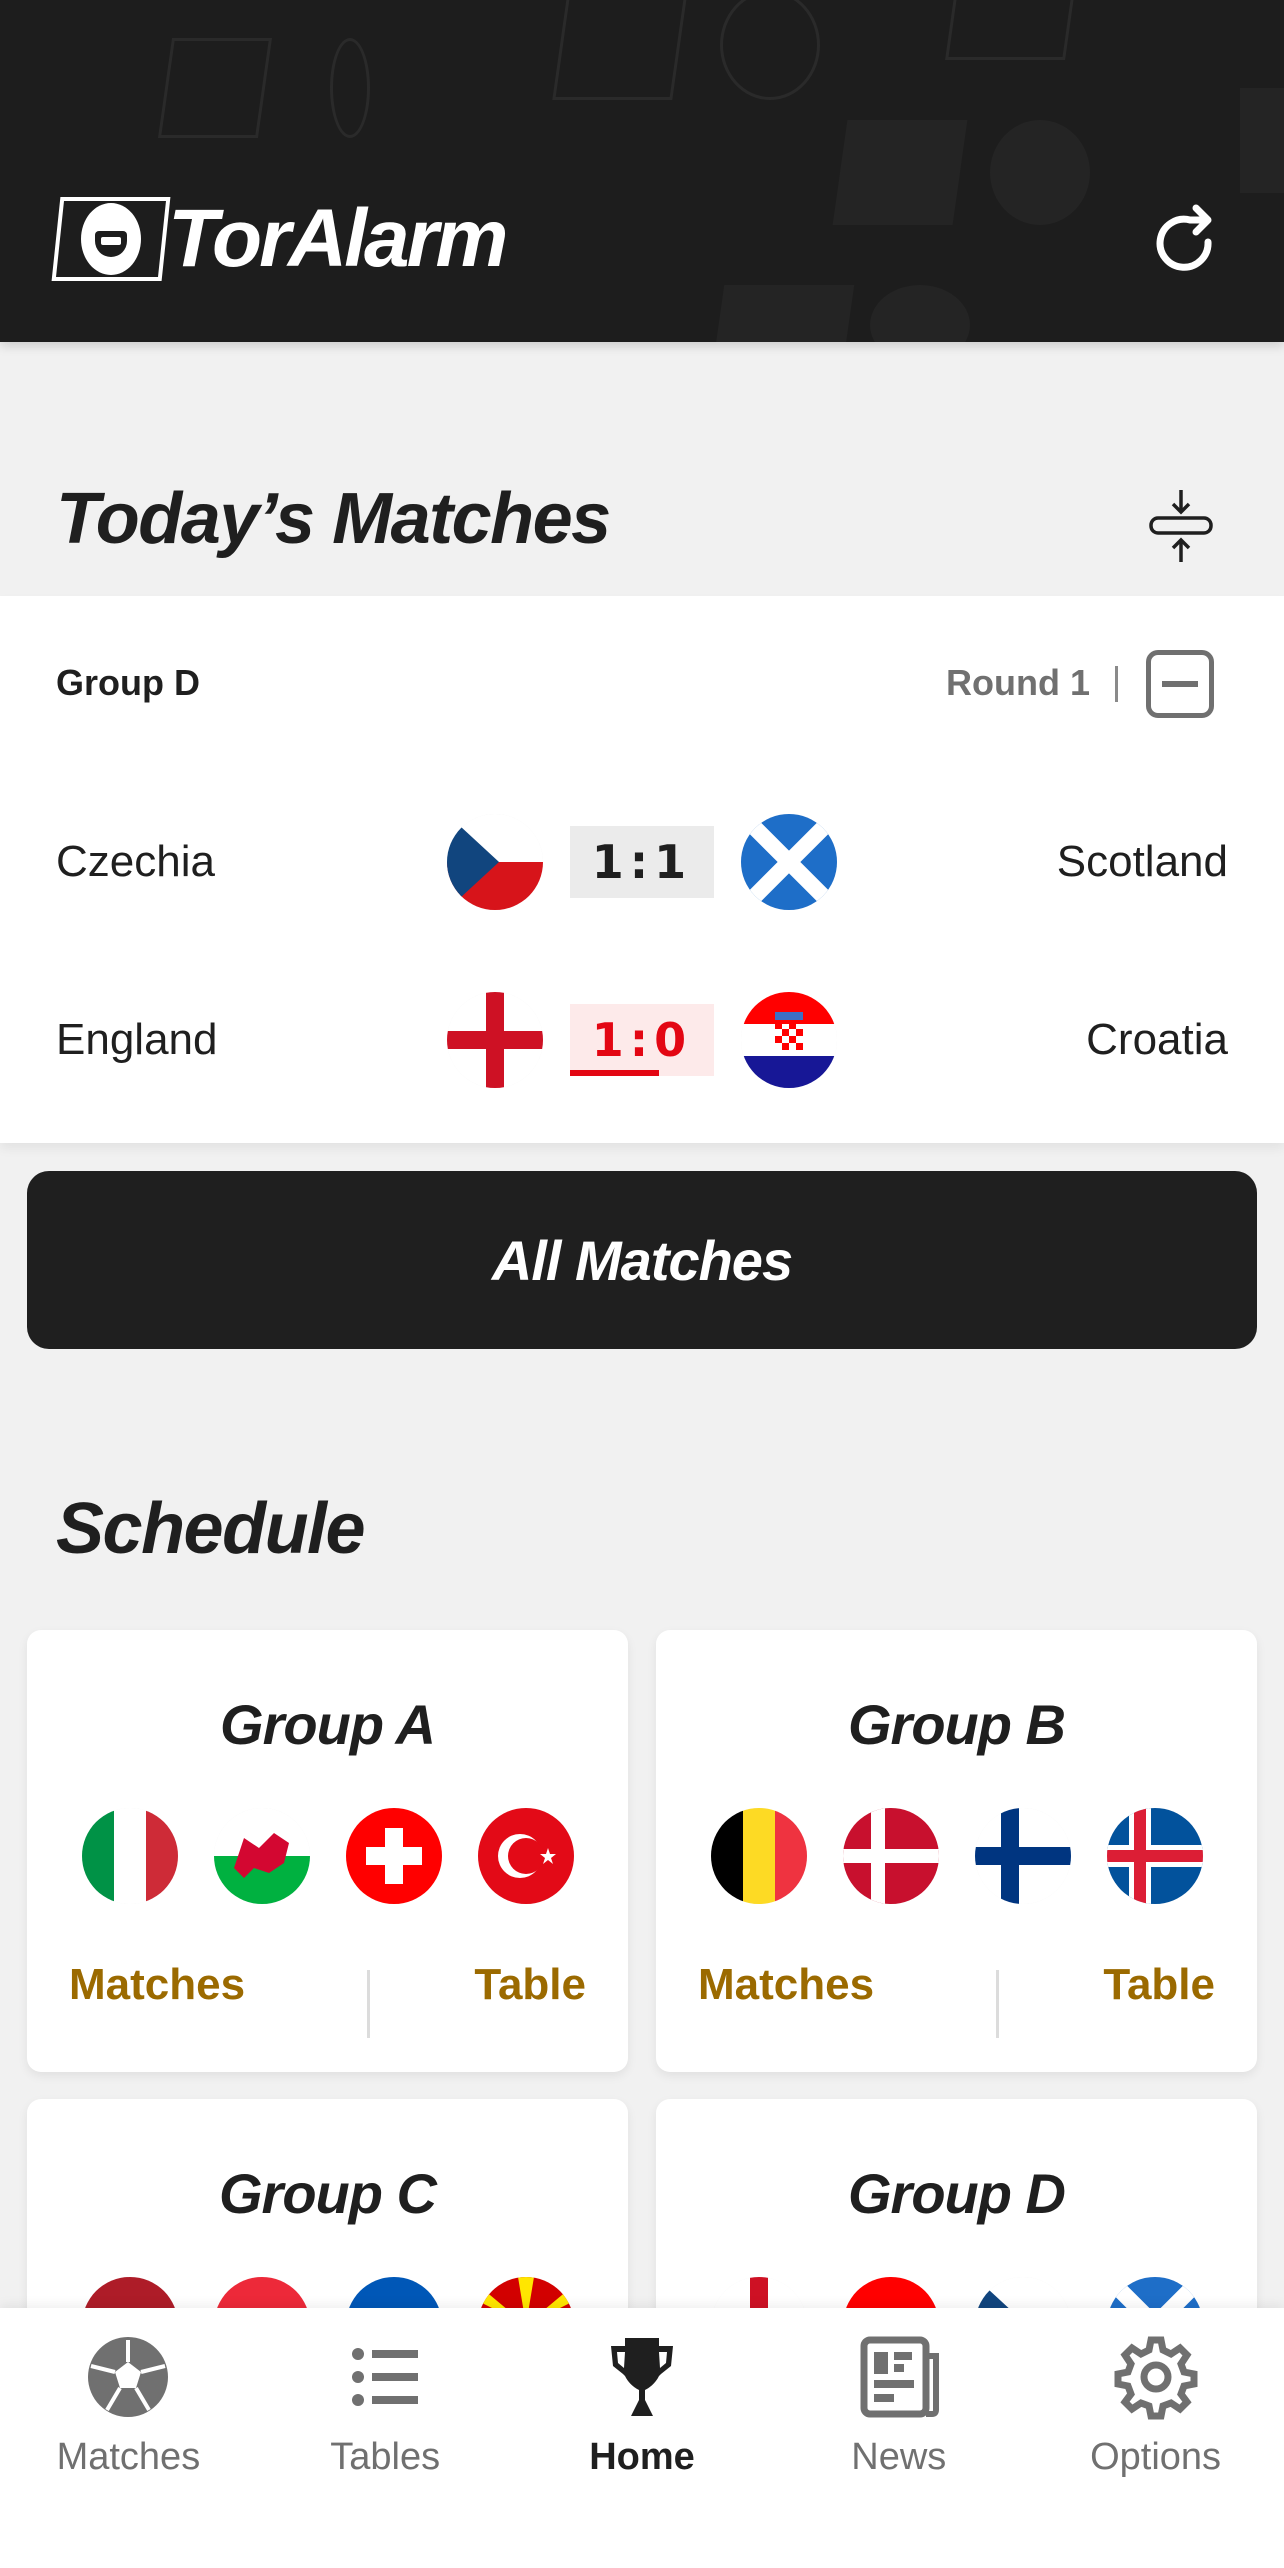 Image resolution: width=1284 pixels, height=2568 pixels. Describe the element at coordinates (1018, 682) in the screenshot. I see `round-label: Round 1` at that location.